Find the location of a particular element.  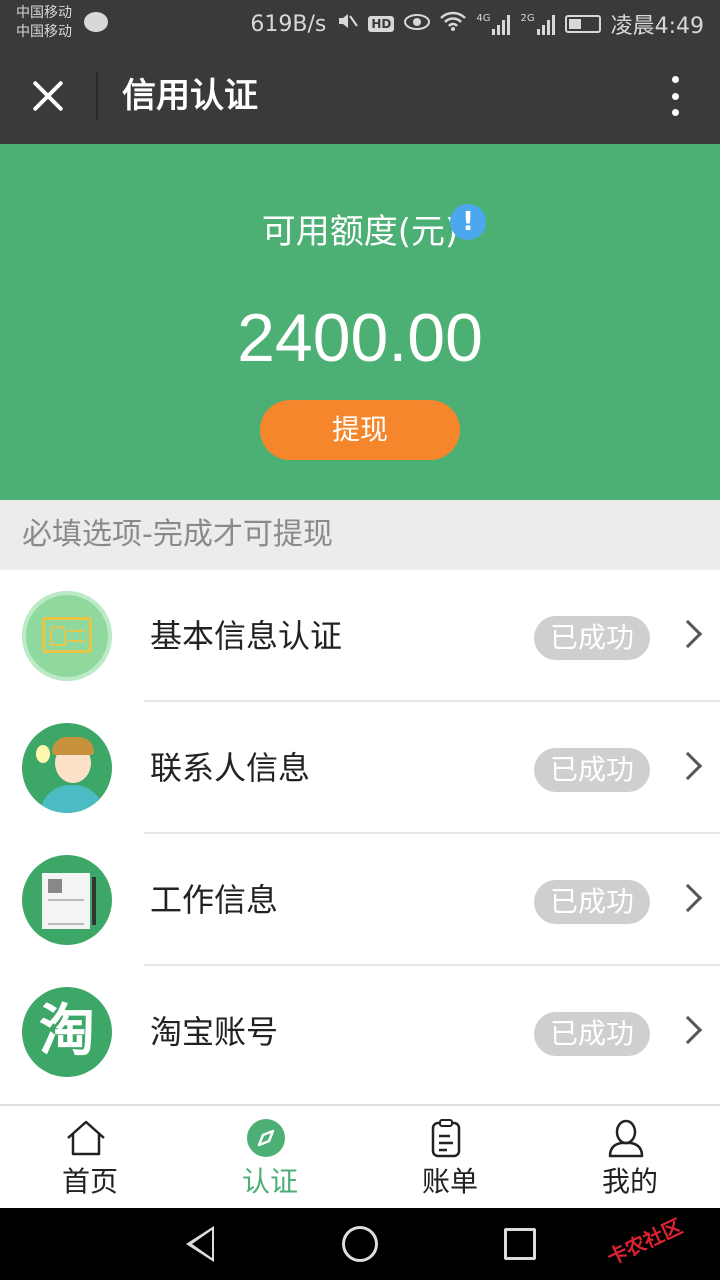

cert-item-contacts: 联系人信息 已成功 is located at coordinates (360, 768).